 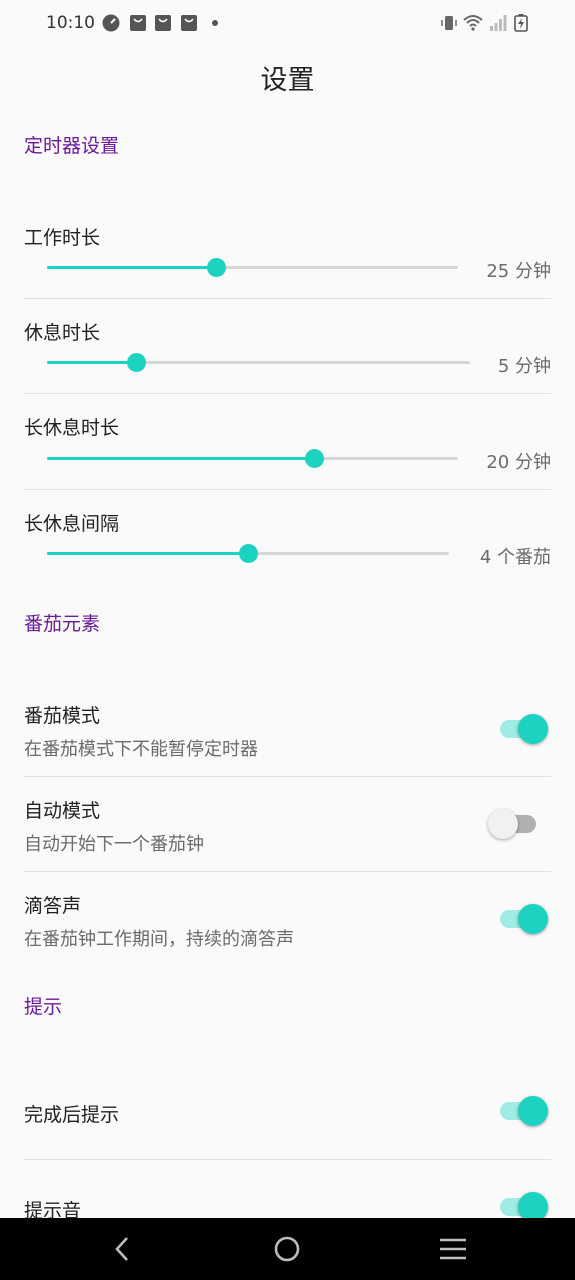 What do you see at coordinates (215, 23) in the screenshot?
I see `more-dot-icon` at bounding box center [215, 23].